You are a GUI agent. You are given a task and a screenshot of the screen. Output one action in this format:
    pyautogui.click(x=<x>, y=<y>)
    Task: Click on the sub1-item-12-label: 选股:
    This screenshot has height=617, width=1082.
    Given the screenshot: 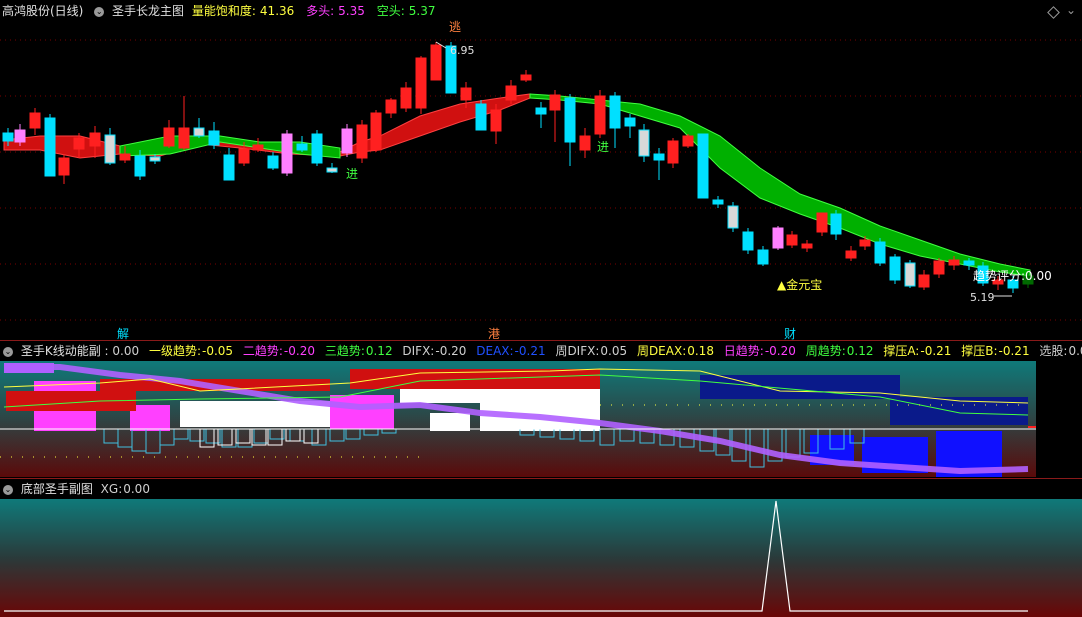 What is the action you would take?
    pyautogui.click(x=1053, y=351)
    